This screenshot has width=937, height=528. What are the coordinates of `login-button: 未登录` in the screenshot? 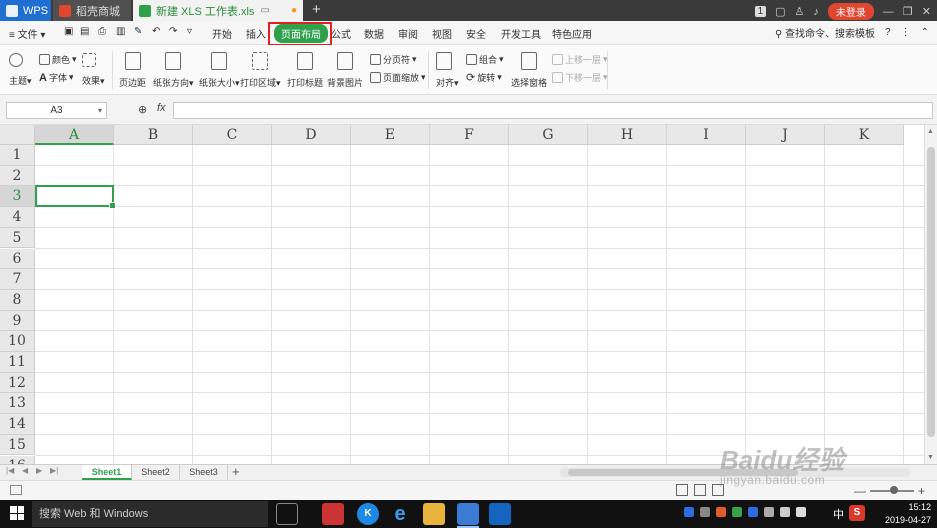 It's located at (850, 11).